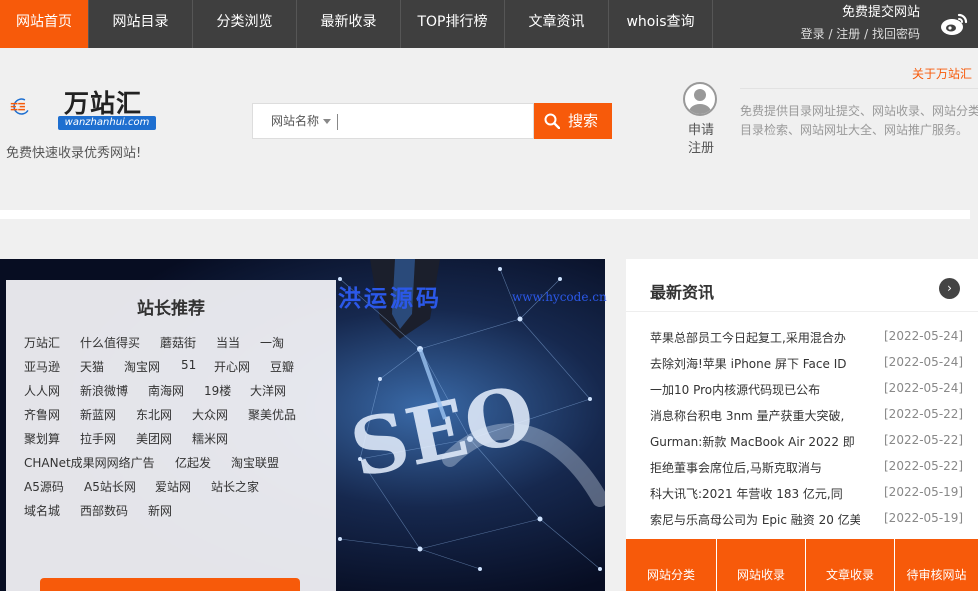 Image resolution: width=978 pixels, height=591 pixels. What do you see at coordinates (228, 342) in the screenshot?
I see `recommend-link: 当当` at bounding box center [228, 342].